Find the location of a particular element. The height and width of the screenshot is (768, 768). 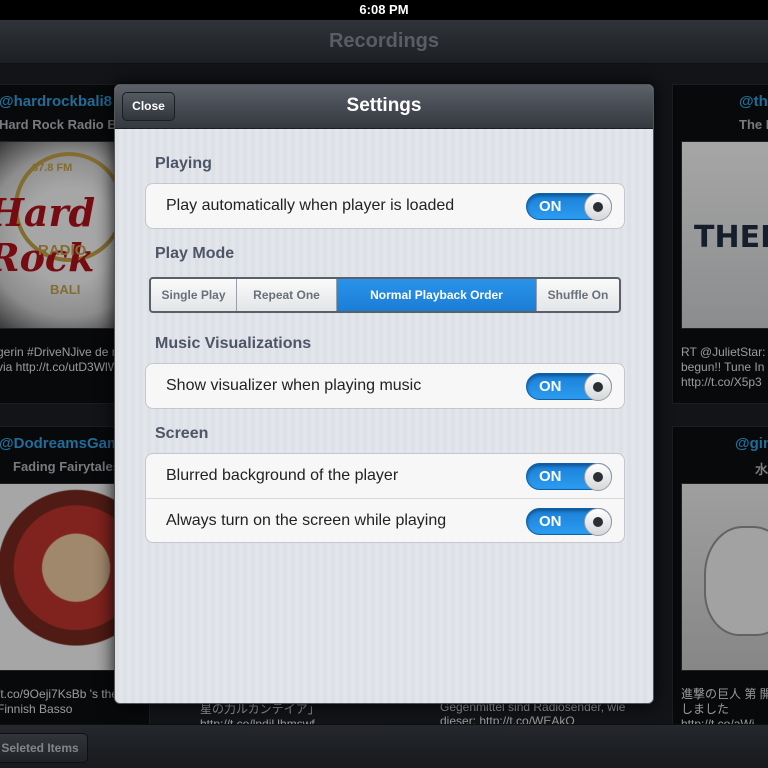

row-label: Blurred background of the player is located at coordinates (282, 475).